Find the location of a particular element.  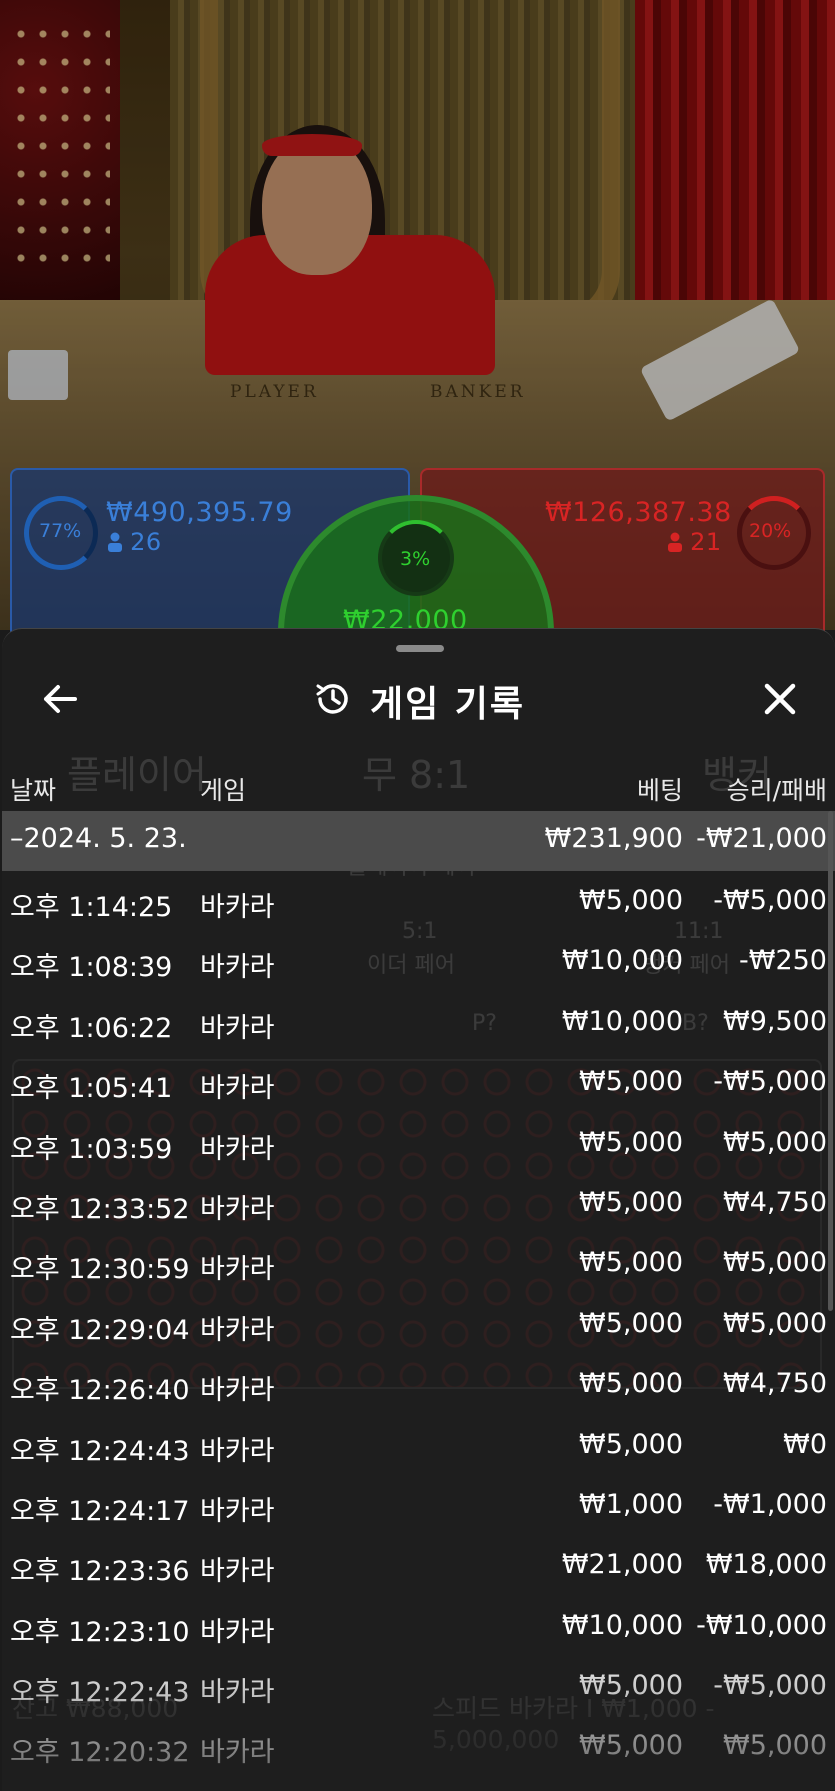

player-count-row: 26 is located at coordinates (135, 542).